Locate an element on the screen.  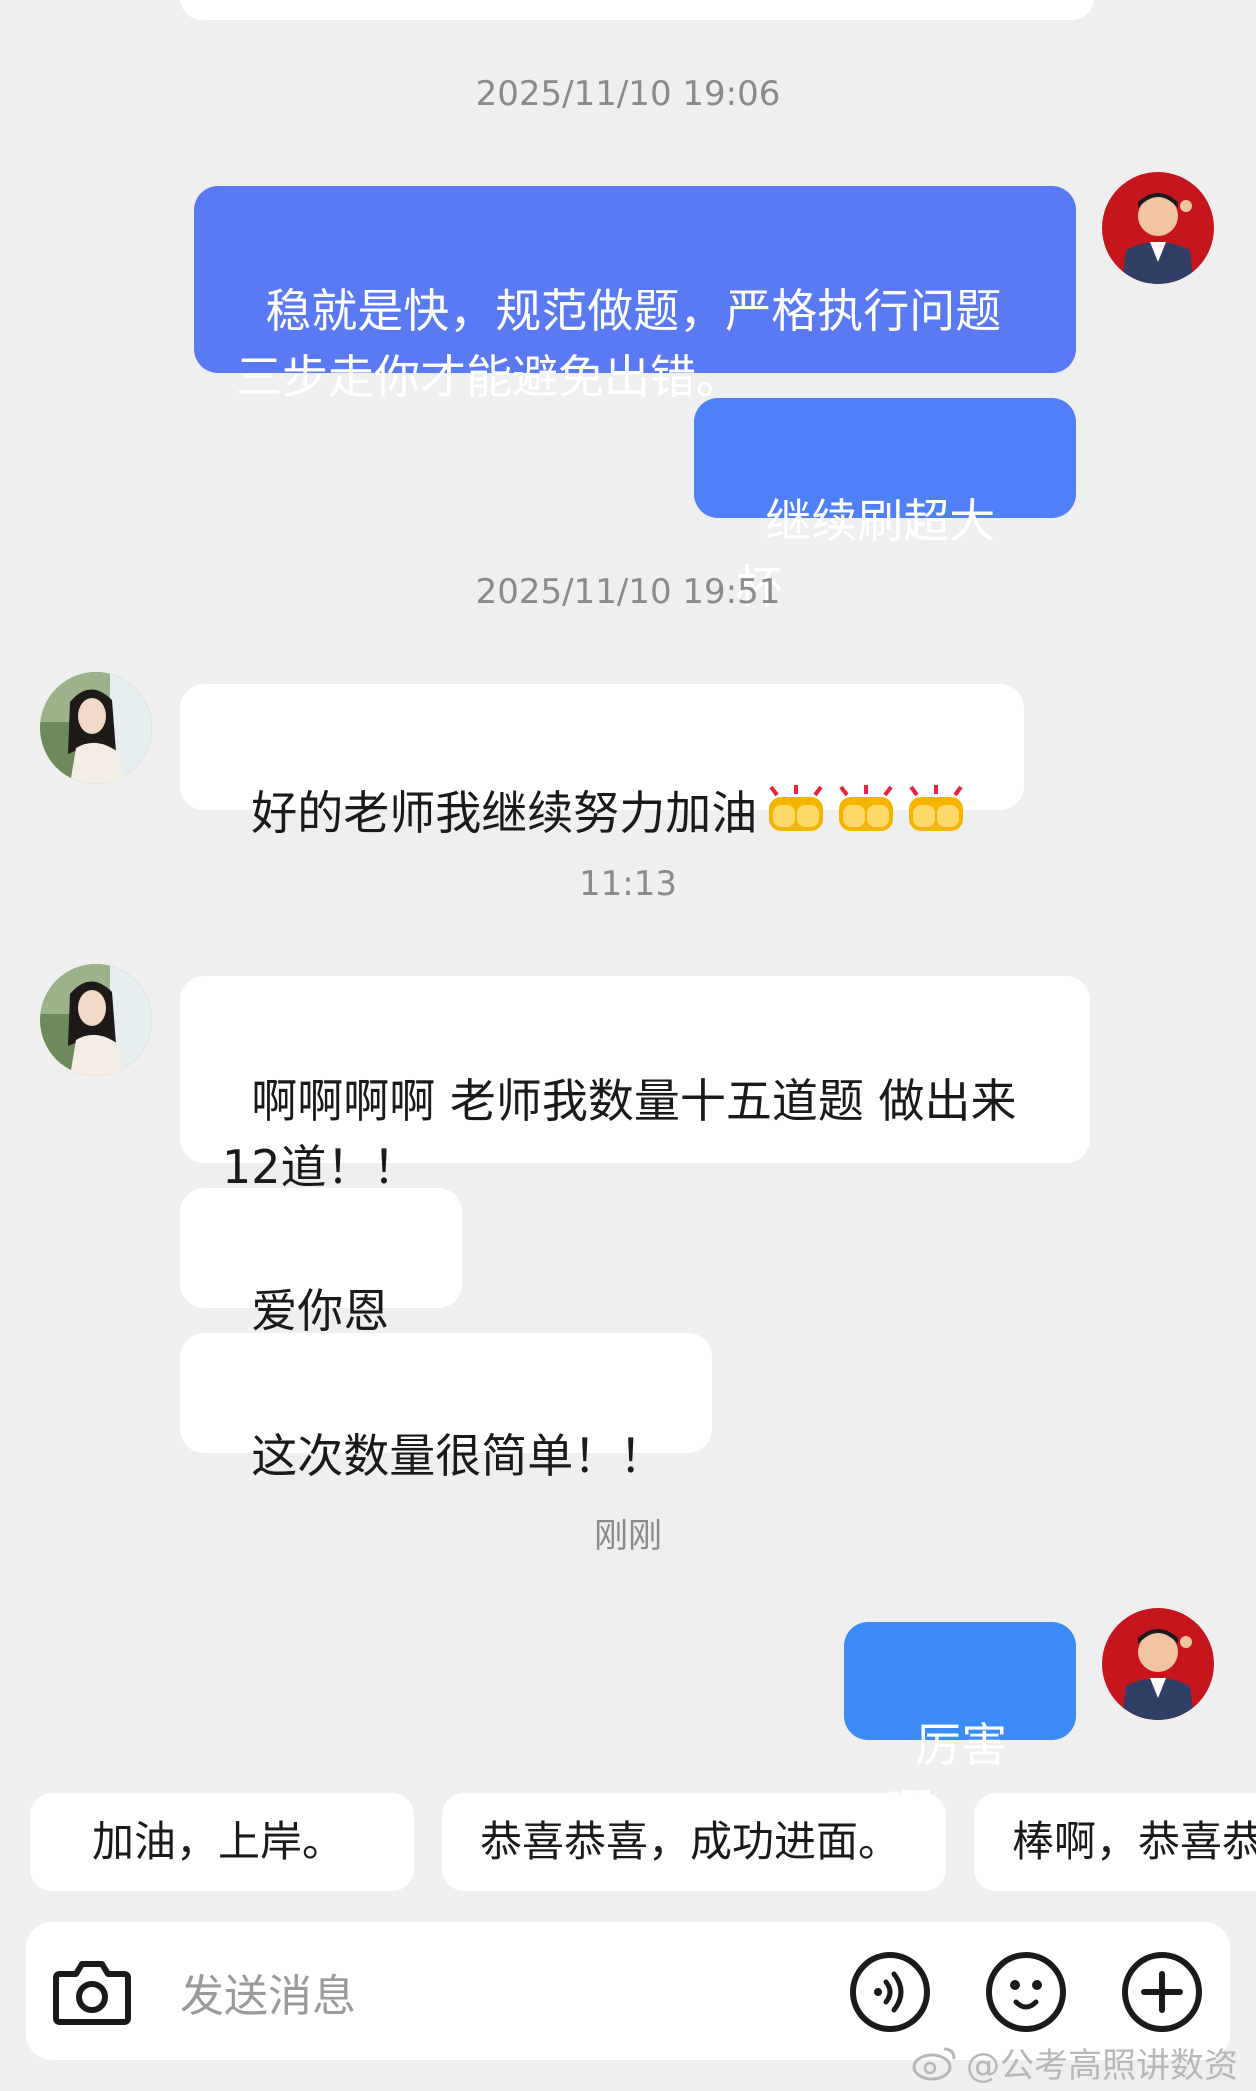
watermark-text: @公考高照讲数资 is located at coordinates (1102, 2066).